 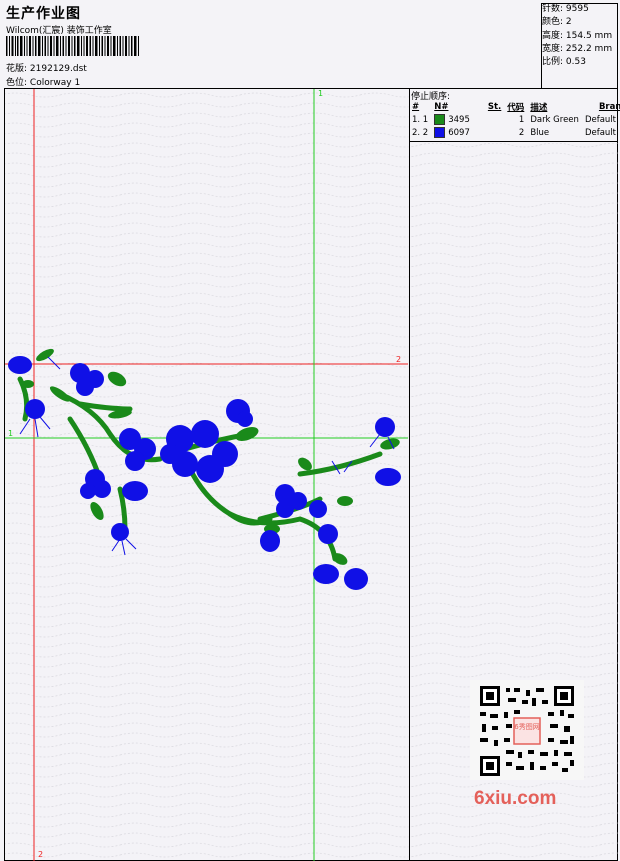 What do you see at coordinates (557, 22) in the screenshot?
I see `stat-colors: 颜色: 2` at bounding box center [557, 22].